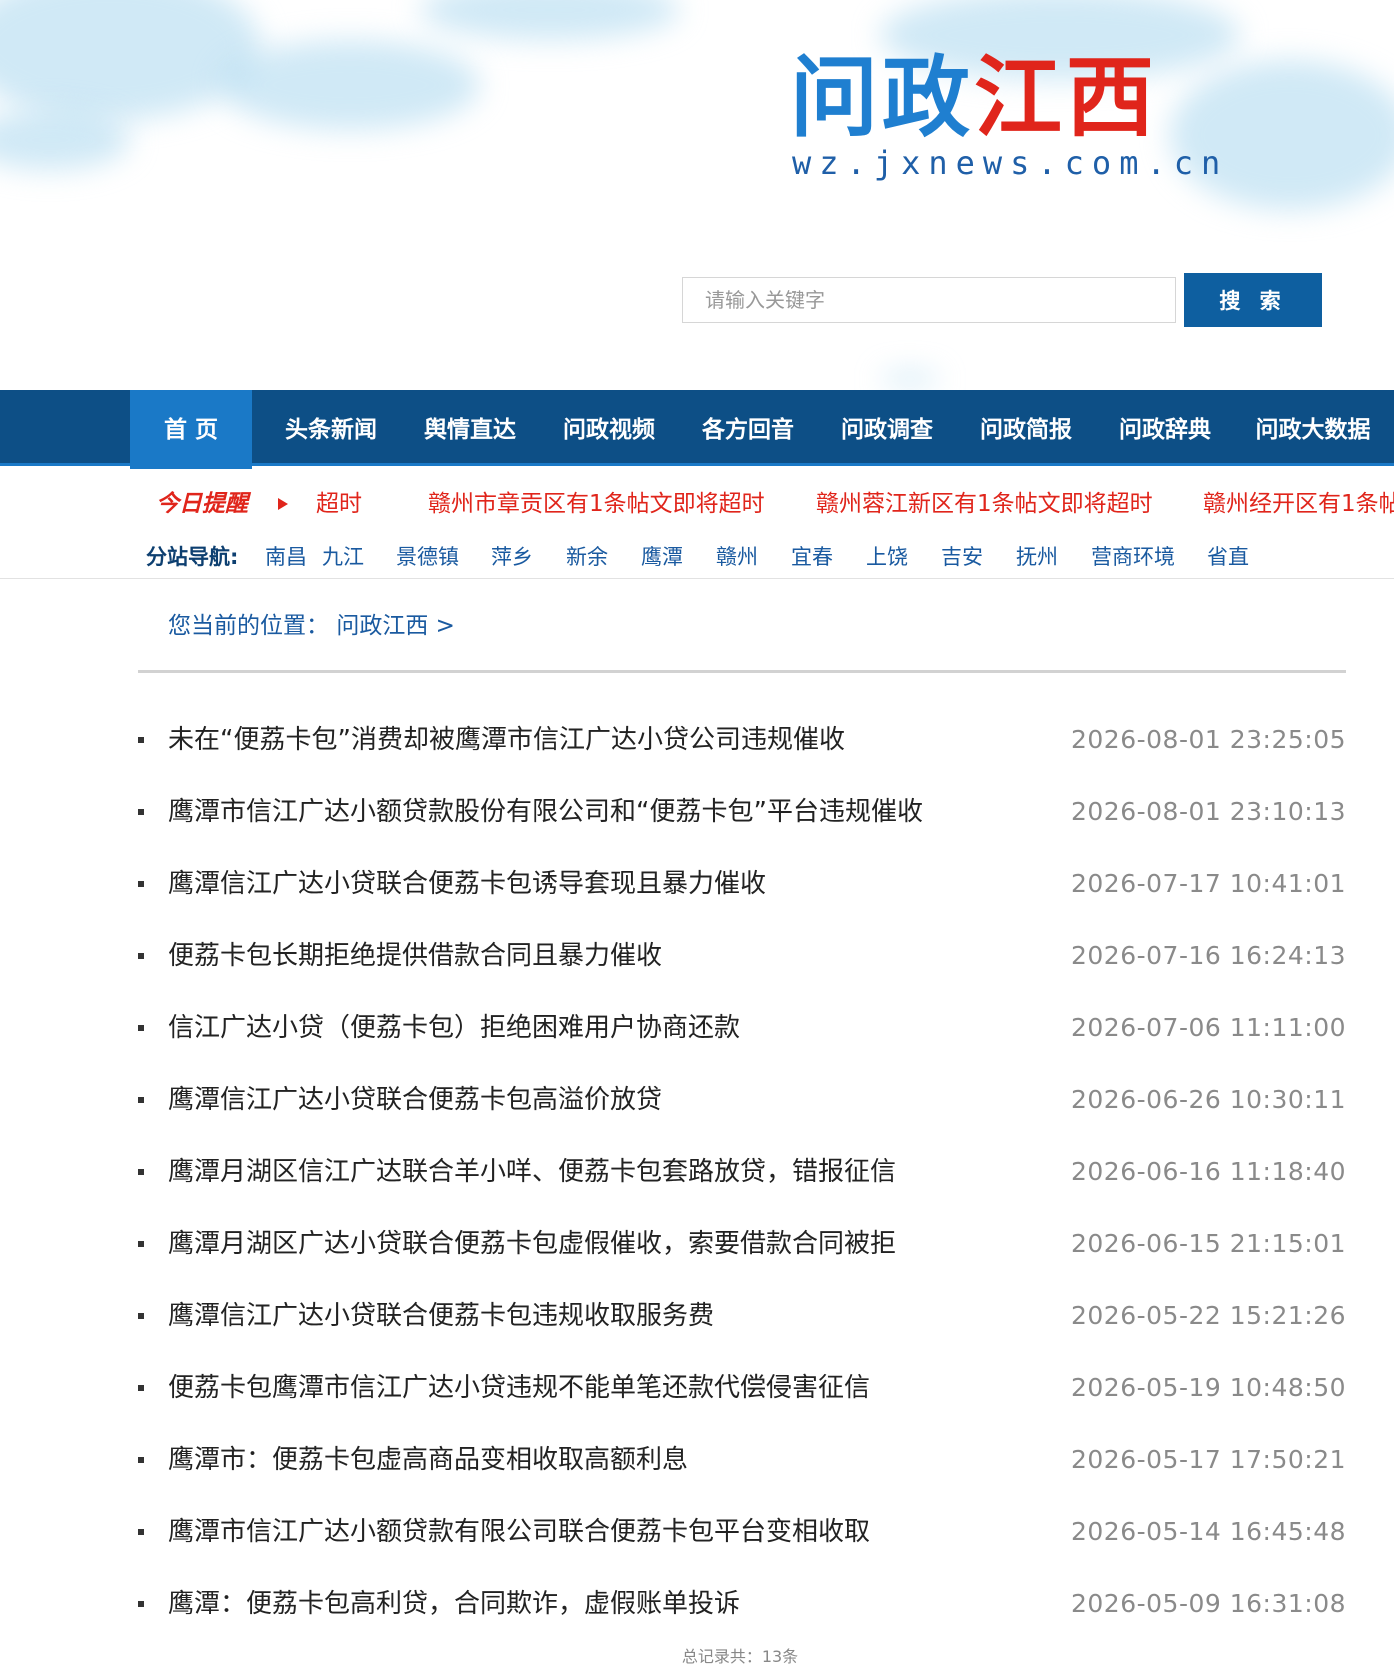 The height and width of the screenshot is (1668, 1394). I want to click on branch-link-fuzhou: 抚州, so click(1037, 557).